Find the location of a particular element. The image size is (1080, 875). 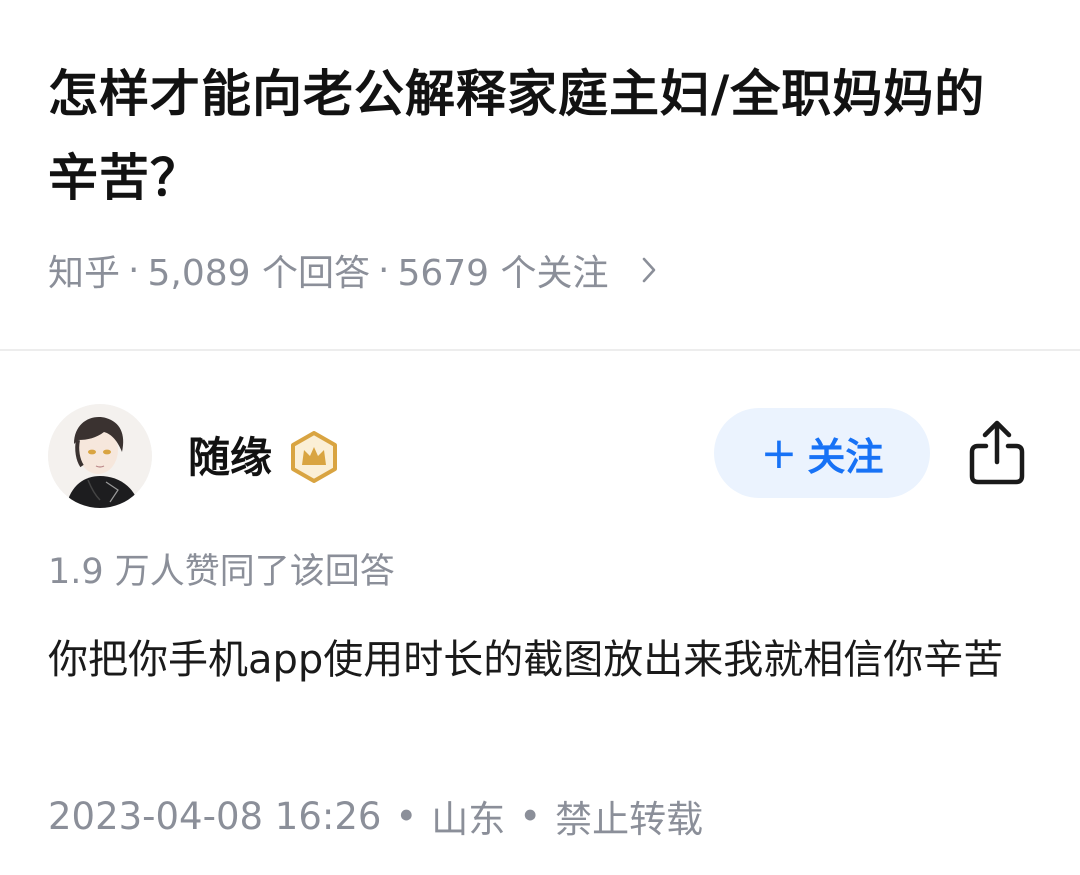

answer-count: 5,089 个回答 is located at coordinates (258, 273).